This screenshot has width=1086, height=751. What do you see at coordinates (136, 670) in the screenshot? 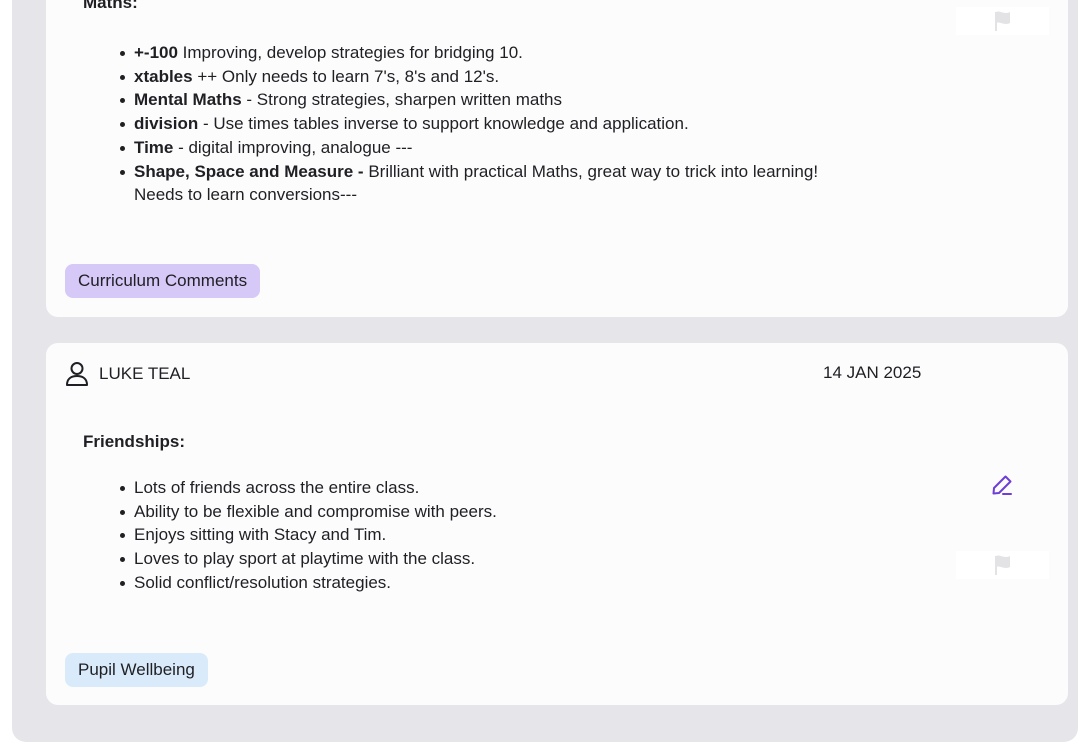
I see `category-tag: Pupil Wellbeing` at bounding box center [136, 670].